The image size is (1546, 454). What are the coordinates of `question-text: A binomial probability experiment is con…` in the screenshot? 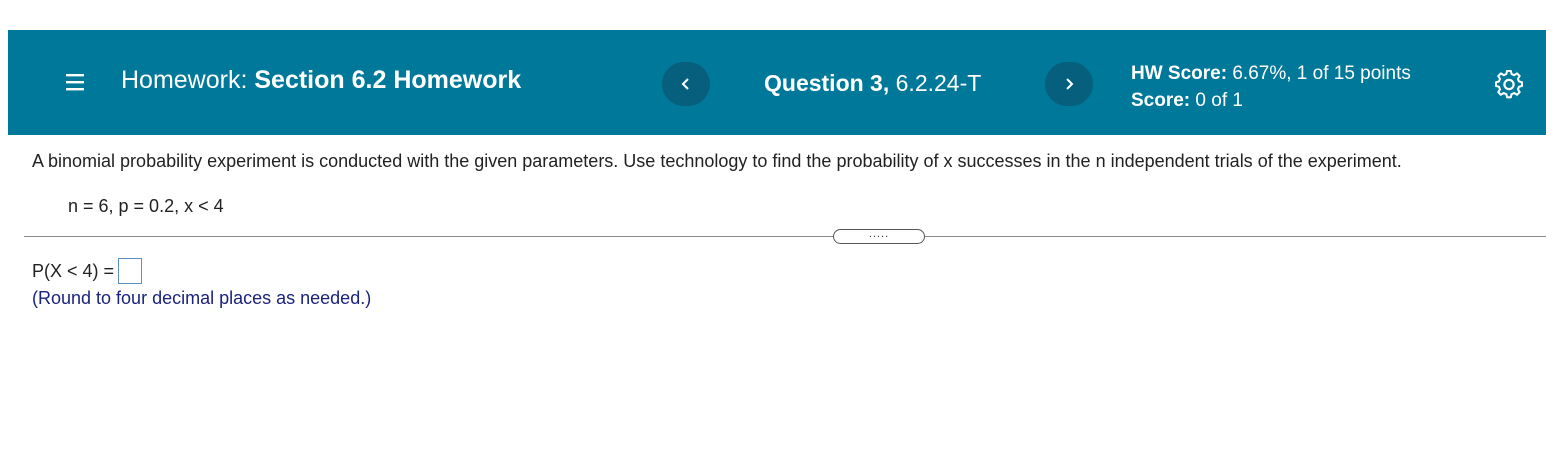 It's located at (717, 161).